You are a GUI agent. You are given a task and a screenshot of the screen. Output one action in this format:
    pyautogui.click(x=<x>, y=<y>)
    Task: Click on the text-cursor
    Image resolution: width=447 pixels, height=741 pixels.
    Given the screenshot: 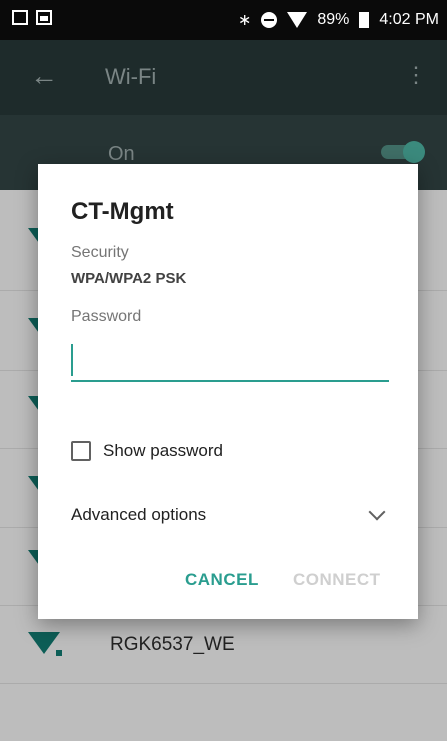 What is the action you would take?
    pyautogui.click(x=72, y=360)
    